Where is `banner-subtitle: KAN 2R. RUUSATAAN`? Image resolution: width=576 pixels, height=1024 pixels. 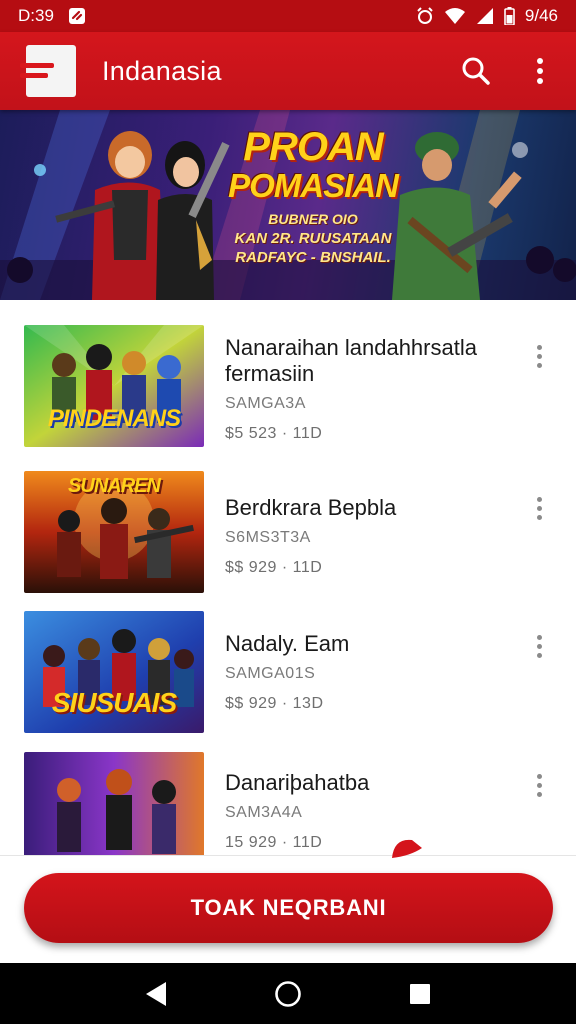 banner-subtitle: KAN 2R. RUUSATAAN is located at coordinates (313, 238).